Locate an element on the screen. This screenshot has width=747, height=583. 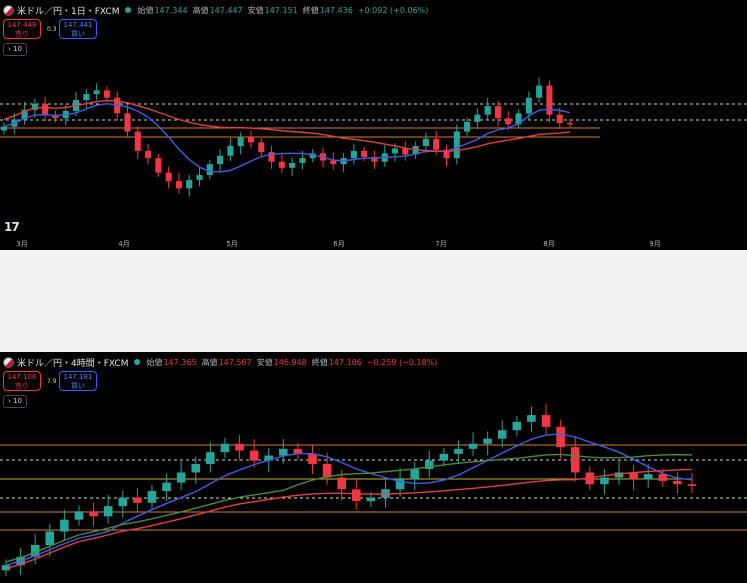
x-axis-tick-label: 3月 is located at coordinates (21, 244).